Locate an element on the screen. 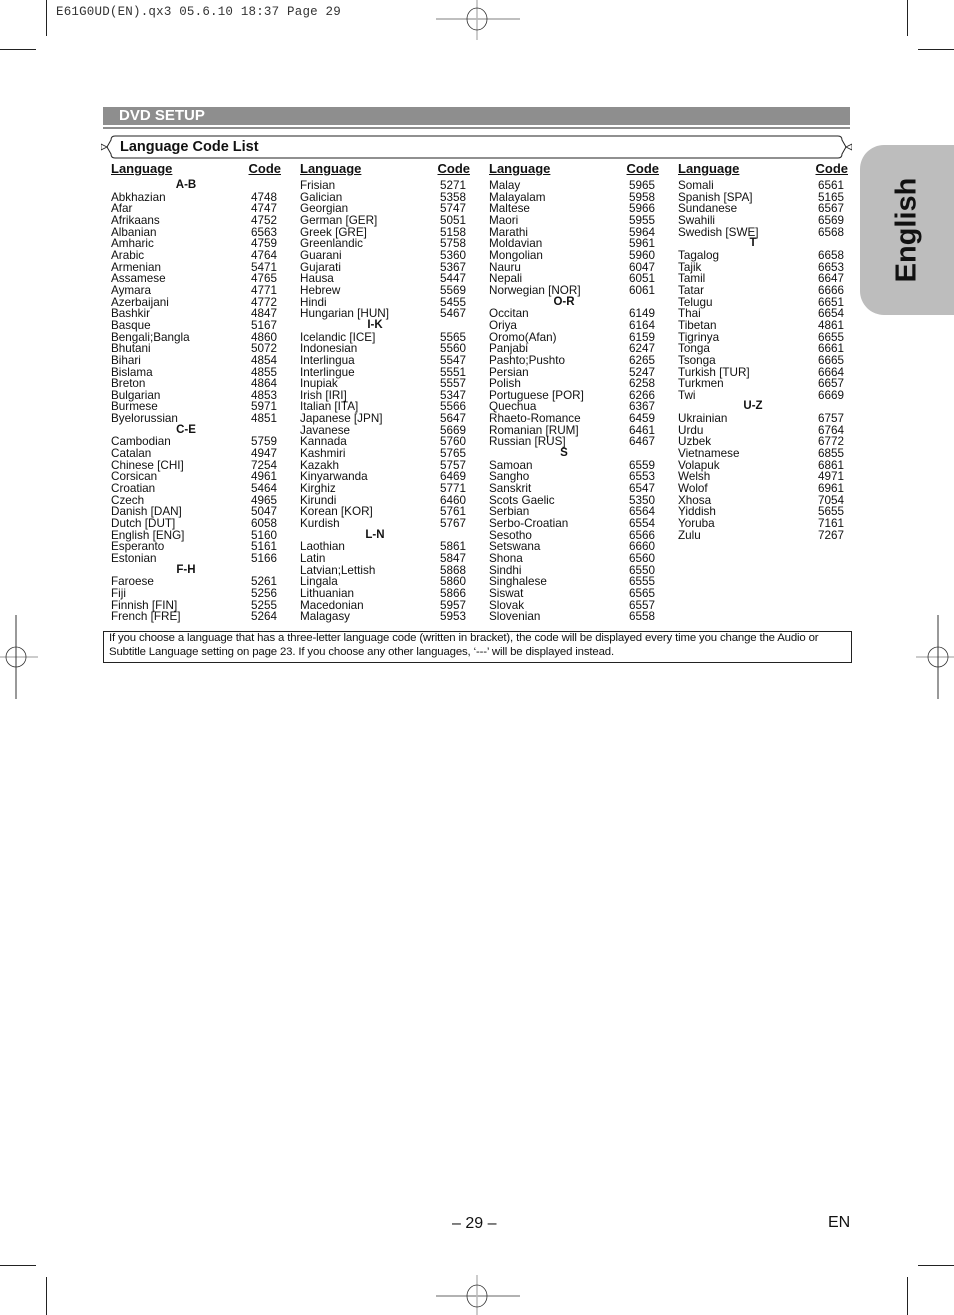  language-name: Kirghiz is located at coordinates (318, 489).